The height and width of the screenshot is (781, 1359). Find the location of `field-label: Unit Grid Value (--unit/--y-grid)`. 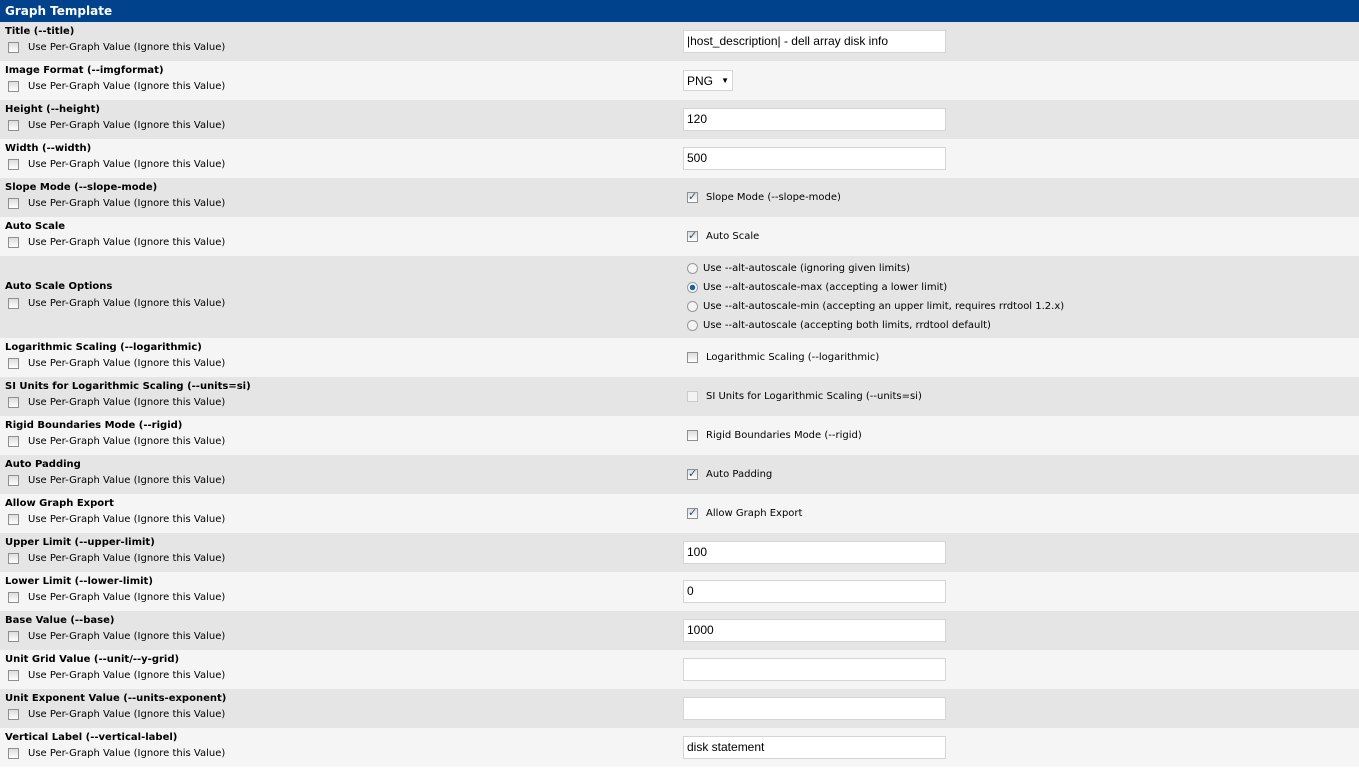

field-label: Unit Grid Value (--unit/--y-grid) is located at coordinates (92, 659).